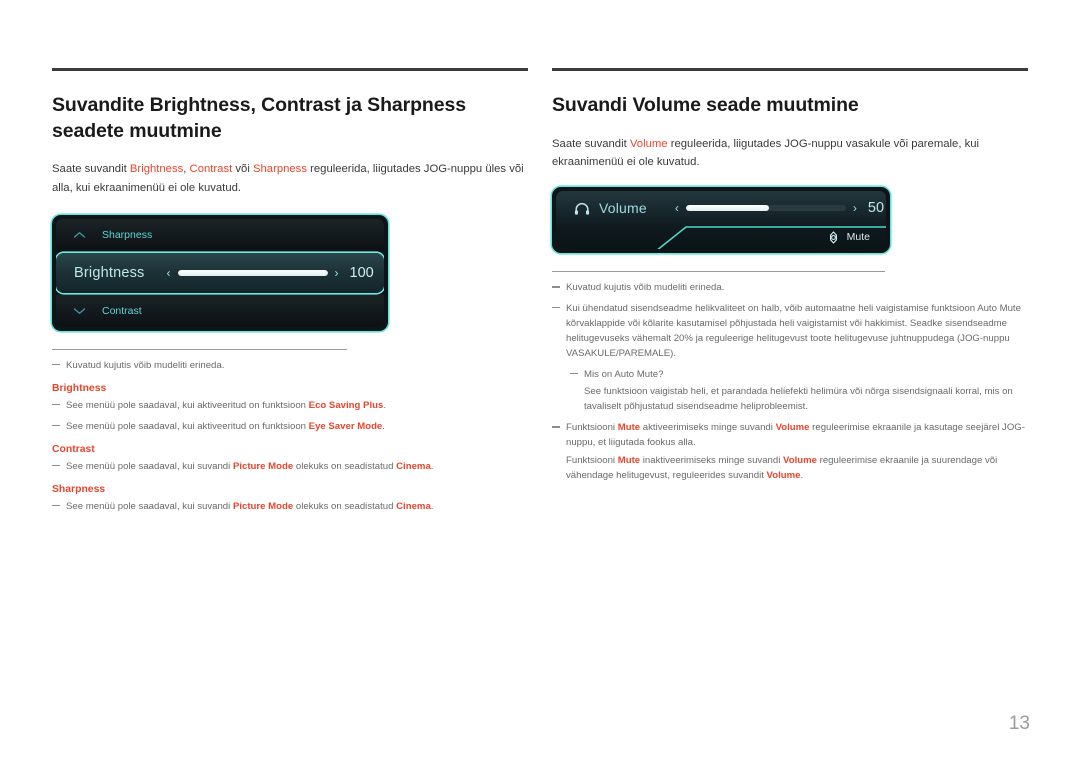 This screenshot has width=1080, height=763. I want to click on brightness-slider: ‹ › 100, so click(270, 273).